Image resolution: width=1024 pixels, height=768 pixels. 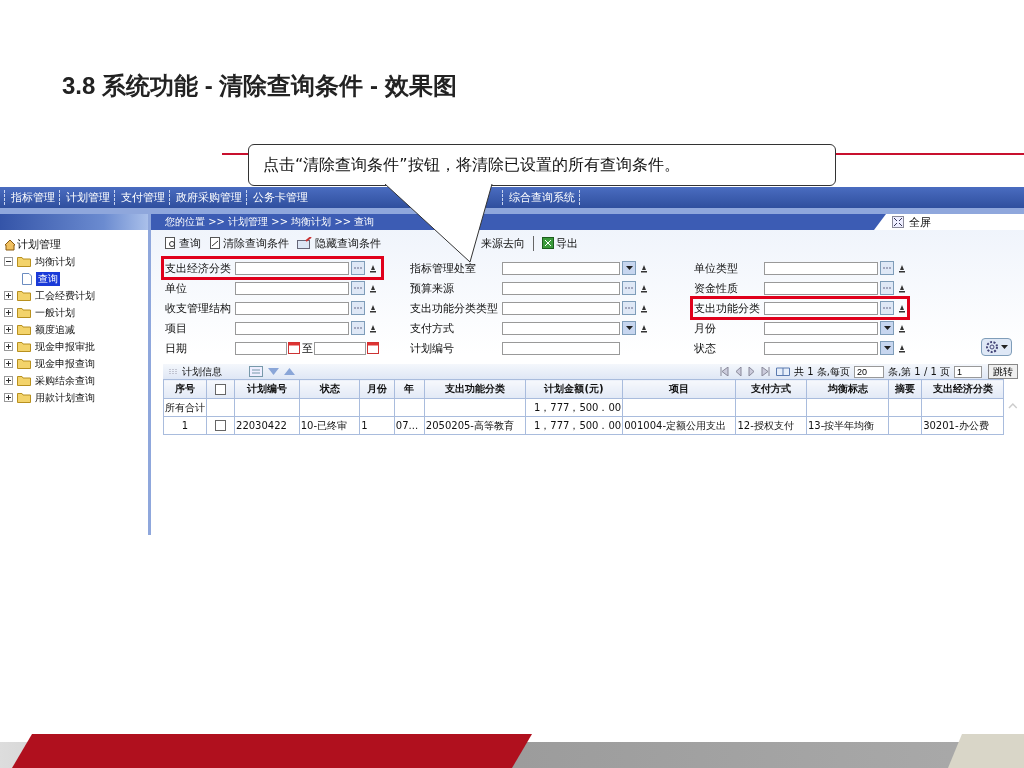 What do you see at coordinates (220, 426) in the screenshot?
I see `row-checkbox` at bounding box center [220, 426].